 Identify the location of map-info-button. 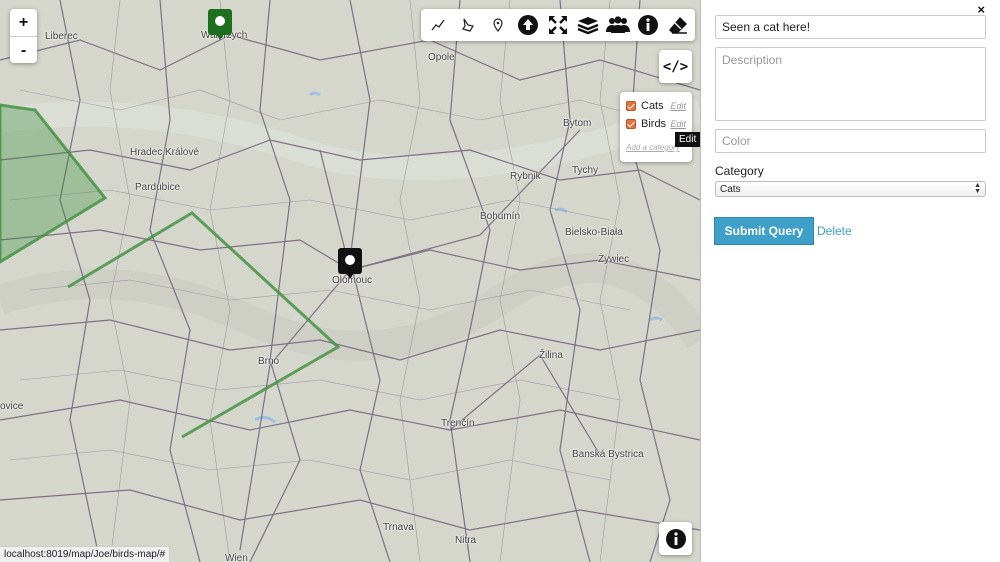
(675, 538).